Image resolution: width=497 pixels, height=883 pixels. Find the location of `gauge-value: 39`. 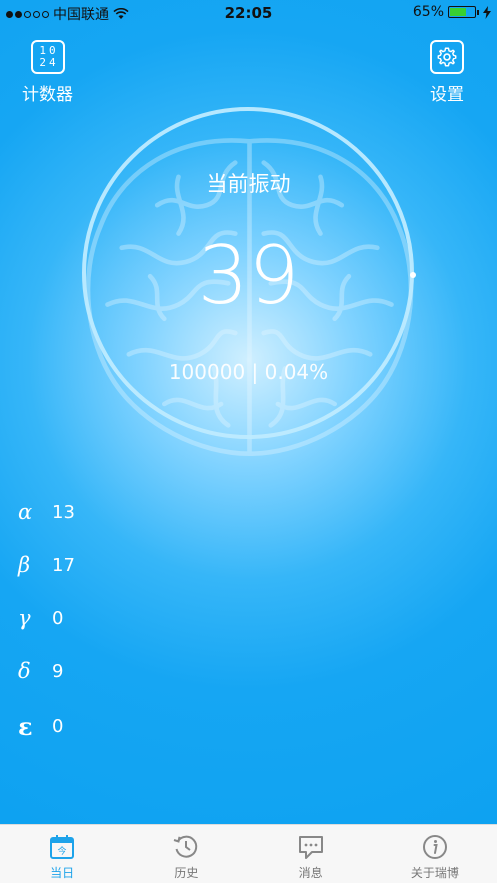

gauge-value: 39 is located at coordinates (248, 275).